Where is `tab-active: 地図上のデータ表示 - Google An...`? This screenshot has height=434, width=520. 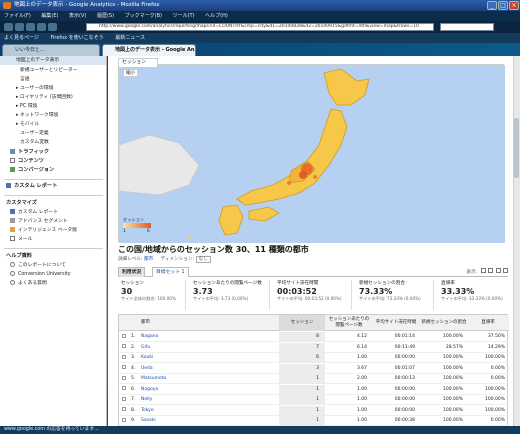
tab-active: 地図上のデータ表示 - Google An... is located at coordinates (149, 50).